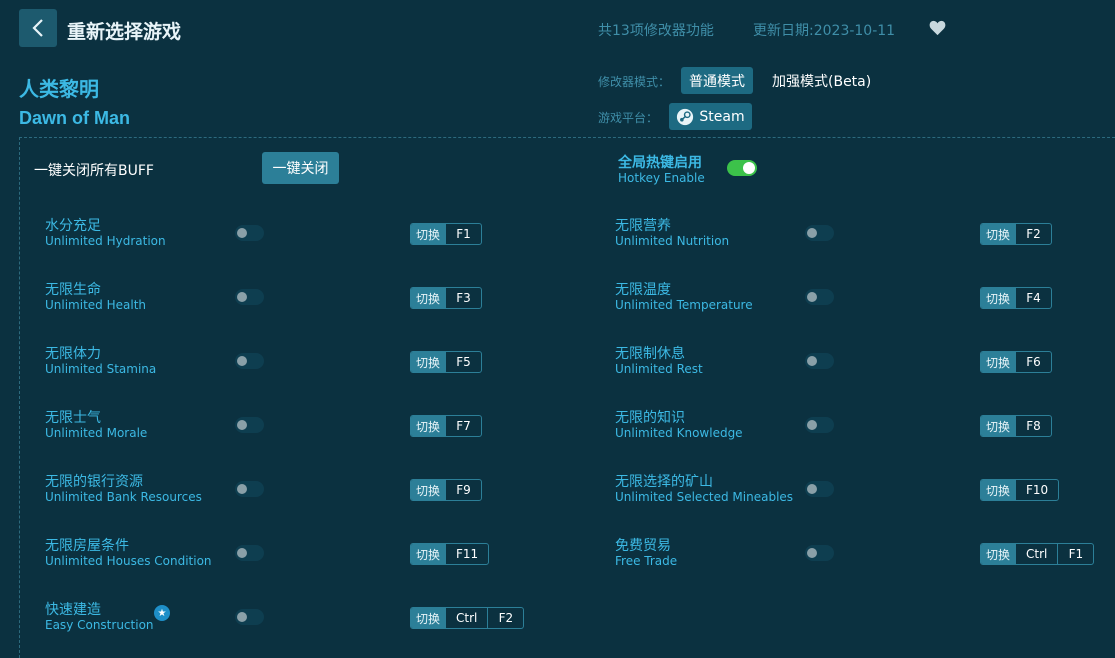 The height and width of the screenshot is (658, 1115). I want to click on cheat-row: 无限的知识 Unlimited Knowledge 切换 F8, so click(865, 427).